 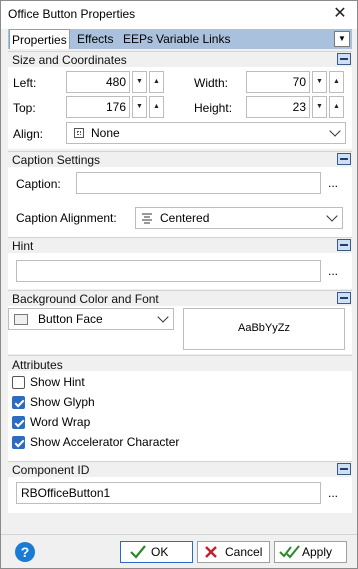 I want to click on word-wrap-label: Word Wrap, so click(x=60, y=422).